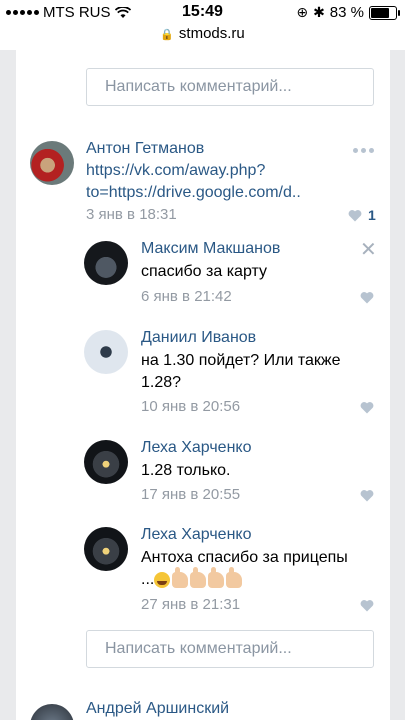 Image resolution: width=405 pixels, height=720 pixels. Describe the element at coordinates (190, 406) in the screenshot. I see `reply-date: 10 янв в 20:56` at that location.